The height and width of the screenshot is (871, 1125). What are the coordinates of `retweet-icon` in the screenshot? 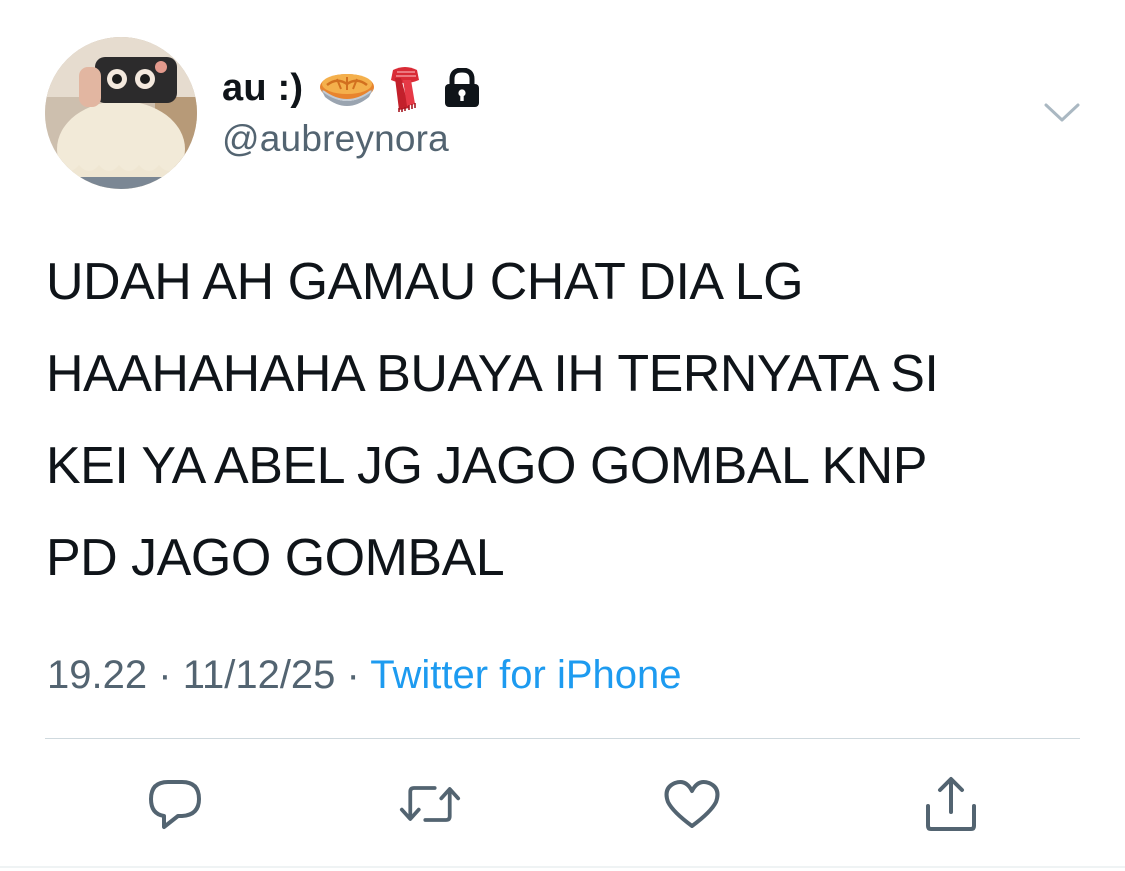 It's located at (430, 804).